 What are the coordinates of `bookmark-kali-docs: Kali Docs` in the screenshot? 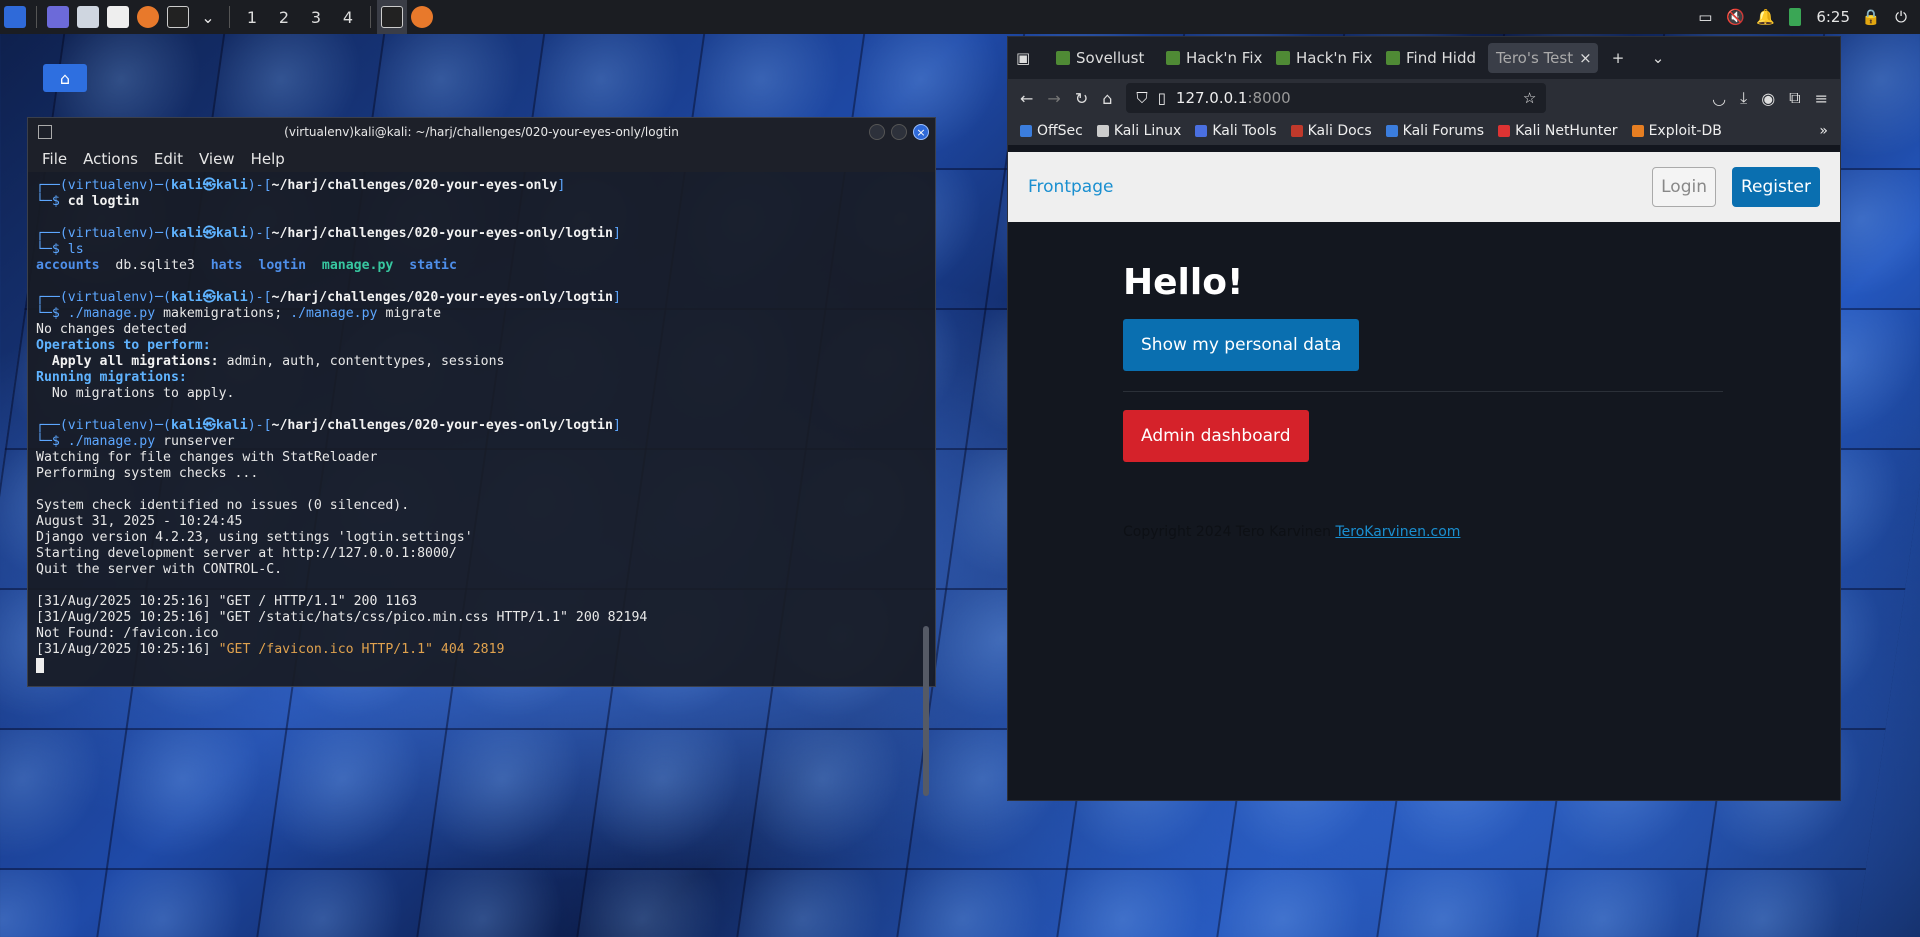 It's located at (1331, 131).